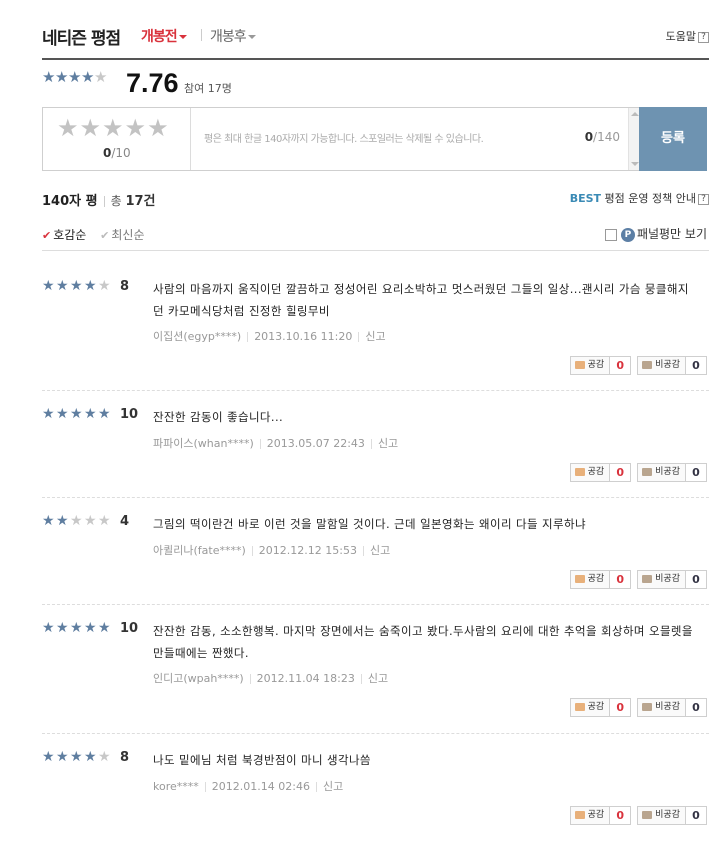 This screenshot has width=723, height=842. What do you see at coordinates (673, 139) in the screenshot?
I see `submit-button: 등록` at bounding box center [673, 139].